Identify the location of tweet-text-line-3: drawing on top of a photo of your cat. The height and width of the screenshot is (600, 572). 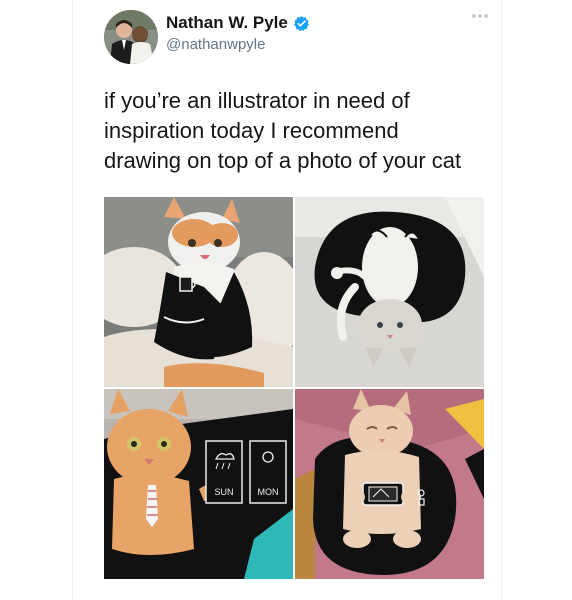
(283, 160).